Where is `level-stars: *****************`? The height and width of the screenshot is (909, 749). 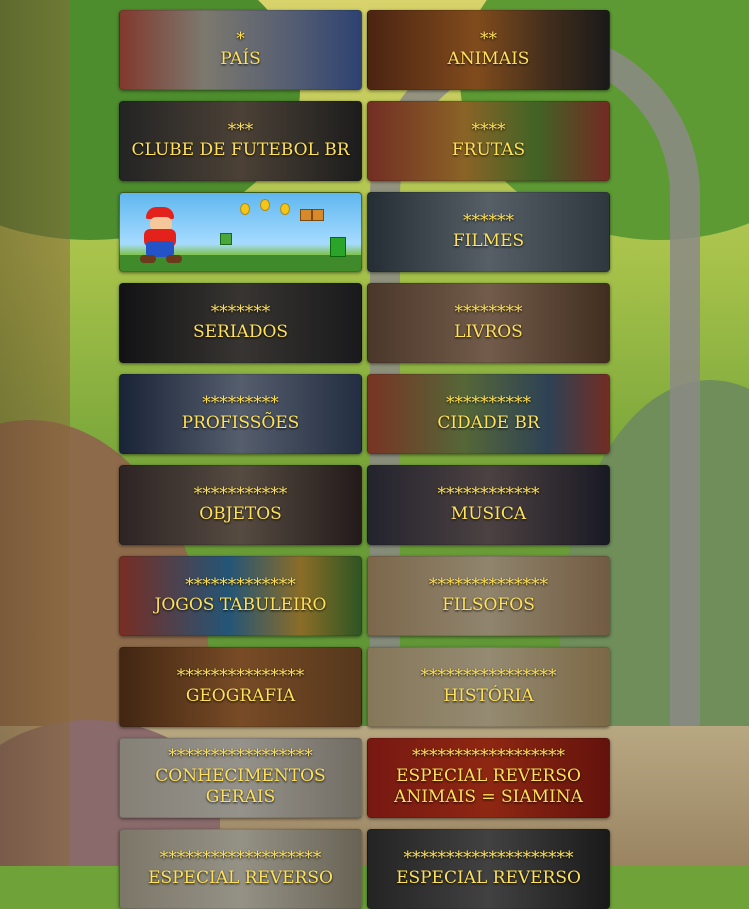
level-stars: ***************** is located at coordinates (240, 756).